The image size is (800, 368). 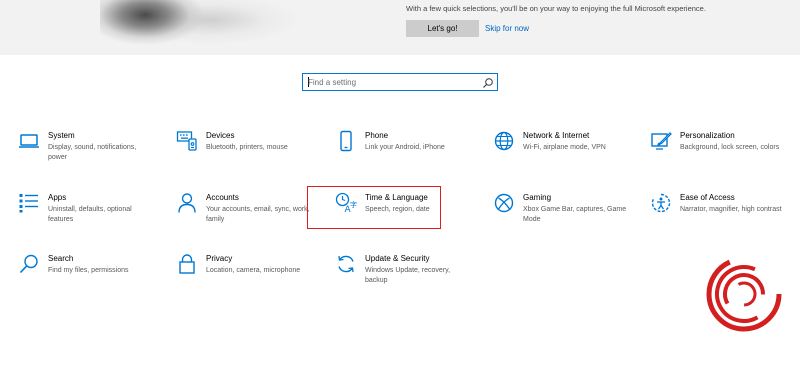 I want to click on tile-title: Ease of Access, so click(x=707, y=197).